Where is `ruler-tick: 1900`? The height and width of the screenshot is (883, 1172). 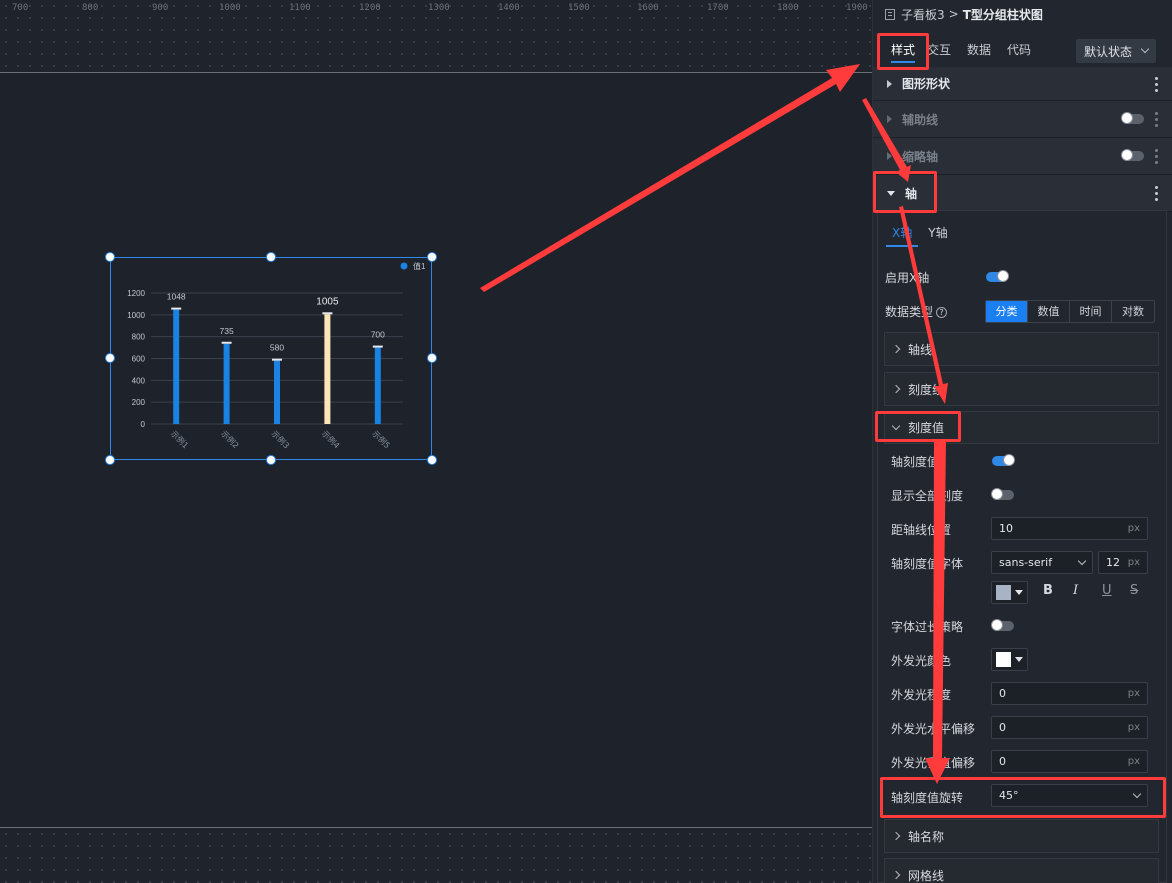 ruler-tick: 1900 is located at coordinates (857, 8).